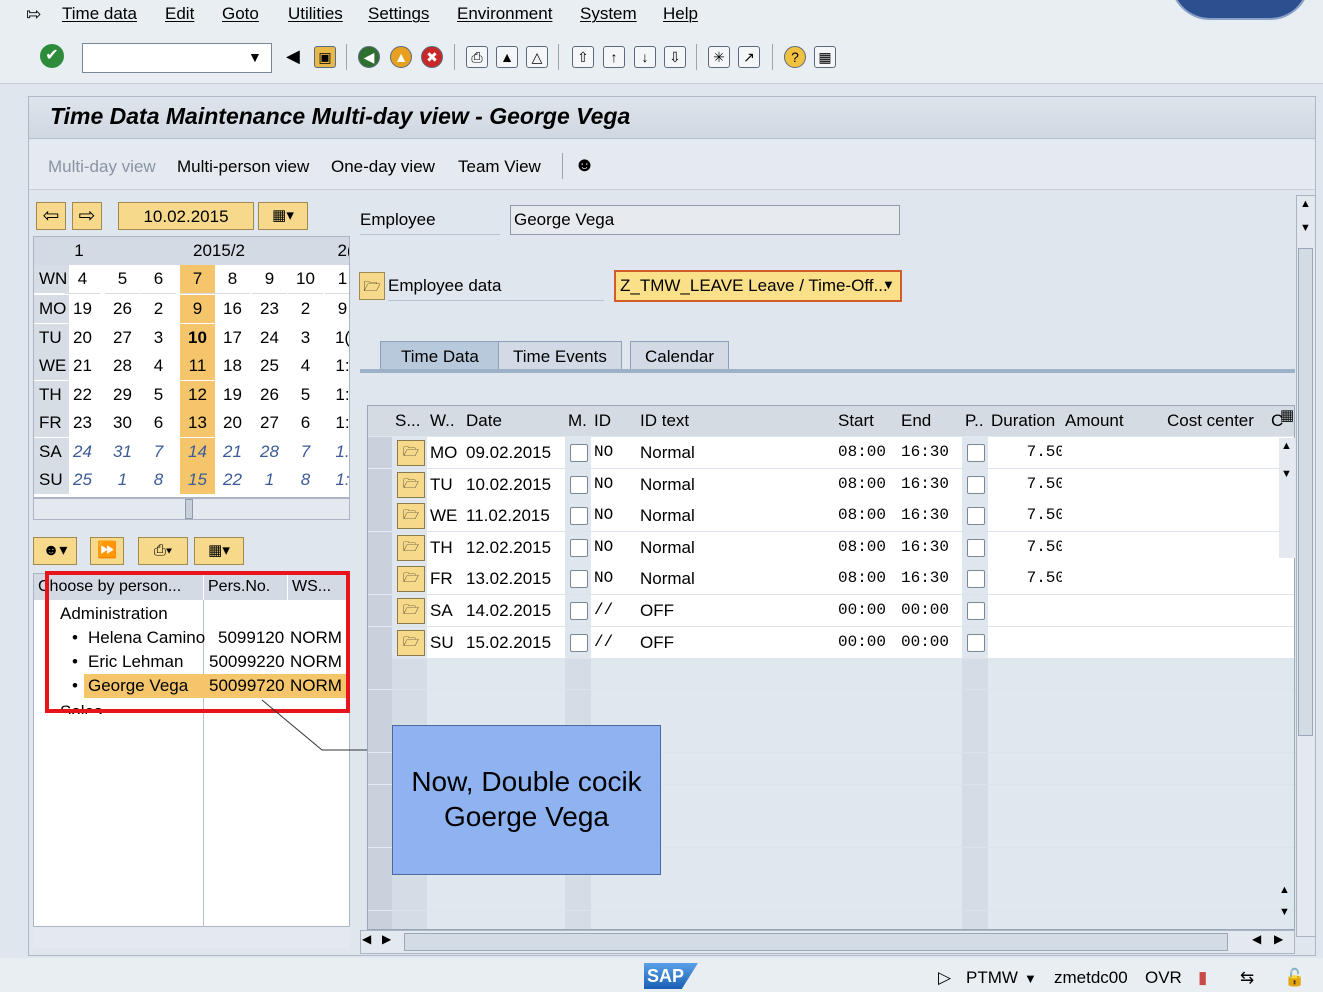 This screenshot has height=992, width=1323. What do you see at coordinates (560, 356) in the screenshot?
I see `tab-time-events: Time Events` at bounding box center [560, 356].